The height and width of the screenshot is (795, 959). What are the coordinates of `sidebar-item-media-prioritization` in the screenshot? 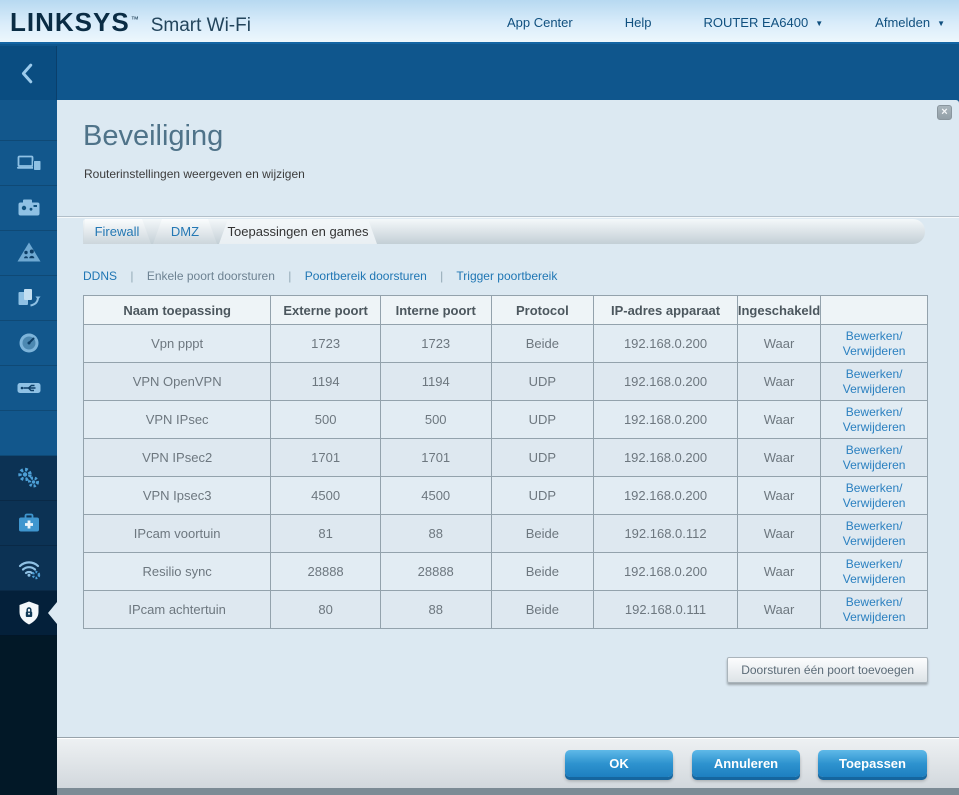 It's located at (28, 298).